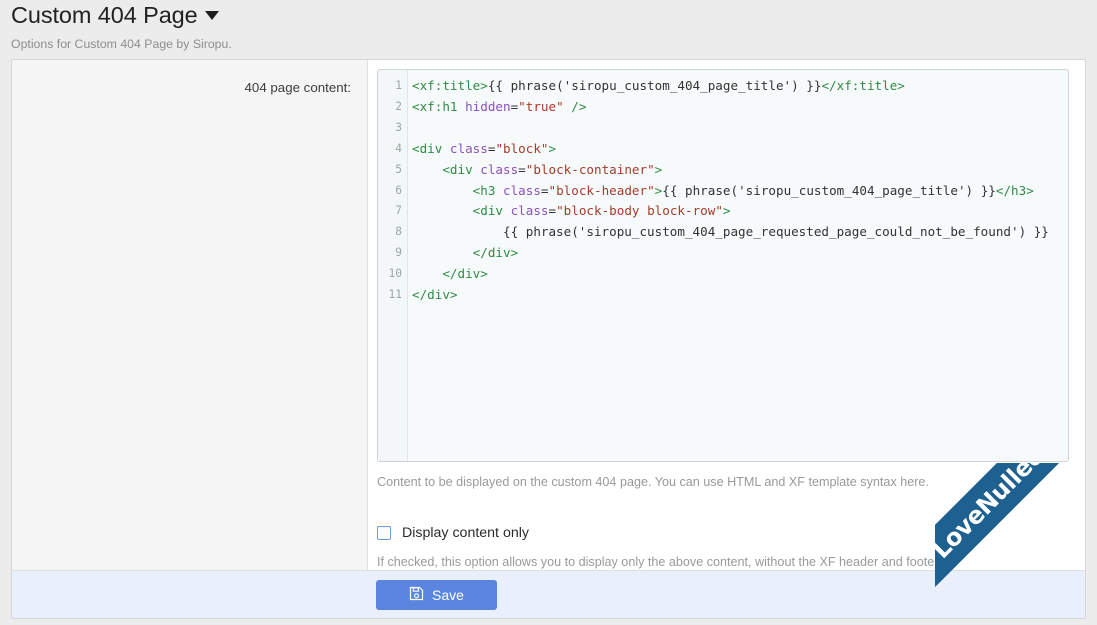 The width and height of the screenshot is (1097, 625). What do you see at coordinates (590, 169) in the screenshot?
I see `code-token-str: "block-container"` at bounding box center [590, 169].